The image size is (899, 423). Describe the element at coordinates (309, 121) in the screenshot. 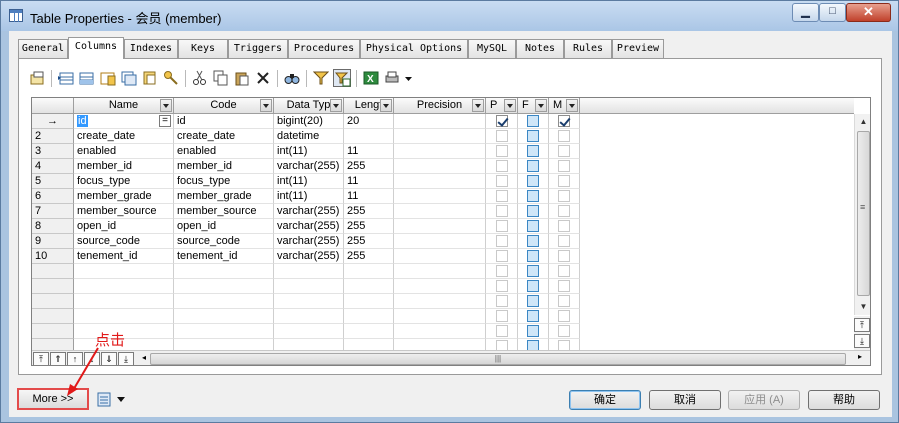

I see `cell-type: bigint(20)` at that location.